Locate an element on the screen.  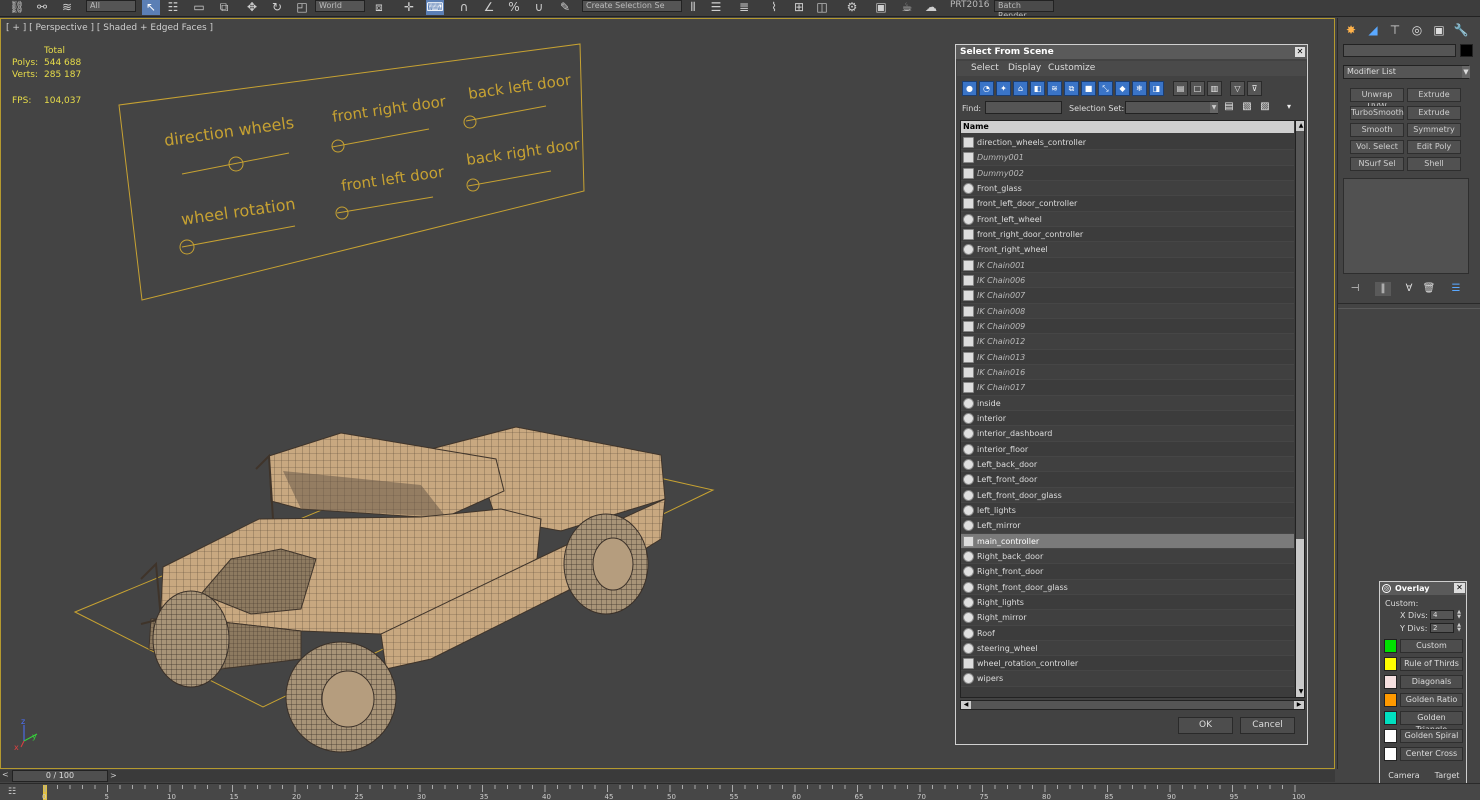
pin-stack-icon: ⊣ is located at coordinates (1355, 289).